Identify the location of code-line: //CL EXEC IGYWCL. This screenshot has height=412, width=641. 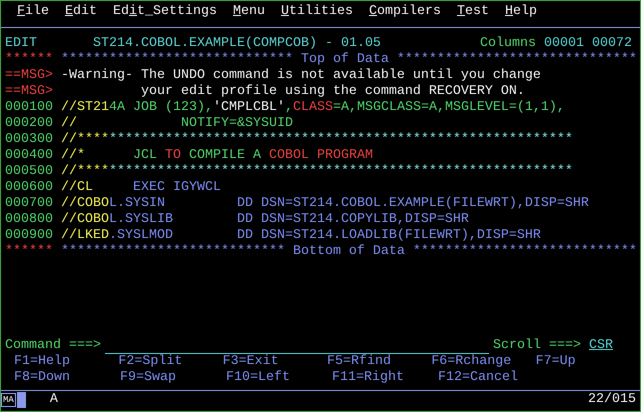
(141, 188).